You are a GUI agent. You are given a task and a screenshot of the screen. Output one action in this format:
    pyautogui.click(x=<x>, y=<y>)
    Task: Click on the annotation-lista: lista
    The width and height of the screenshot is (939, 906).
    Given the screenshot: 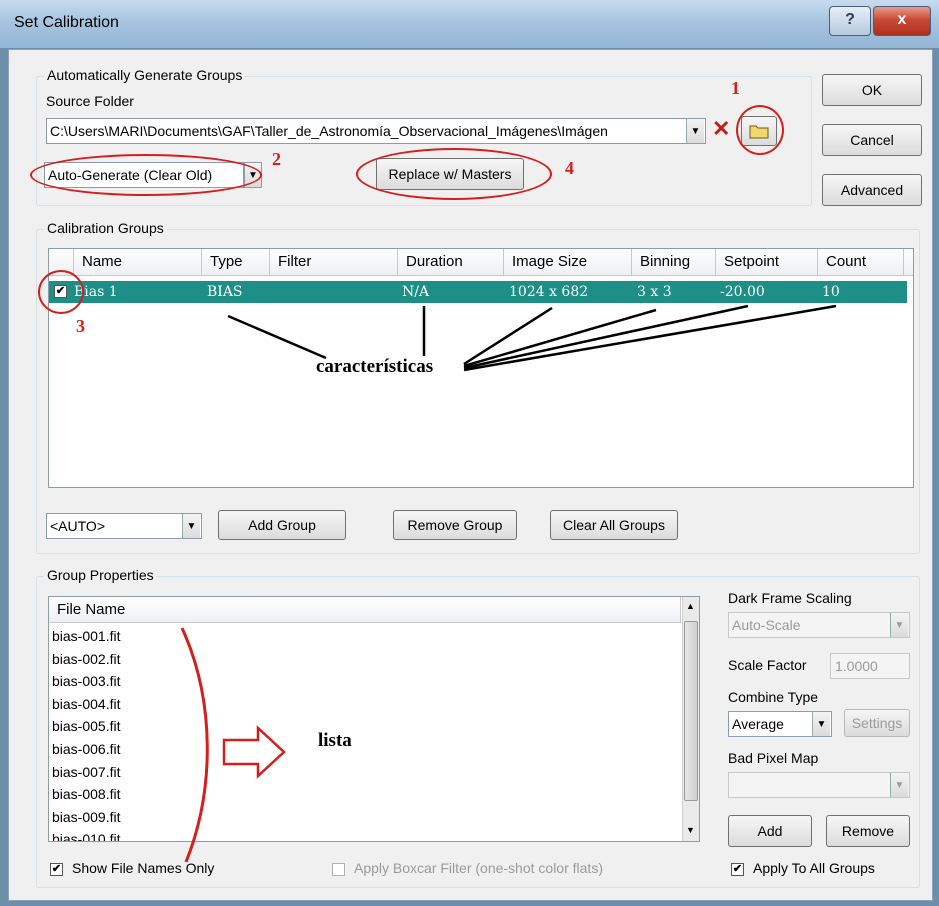 What is the action you would take?
    pyautogui.click(x=335, y=740)
    